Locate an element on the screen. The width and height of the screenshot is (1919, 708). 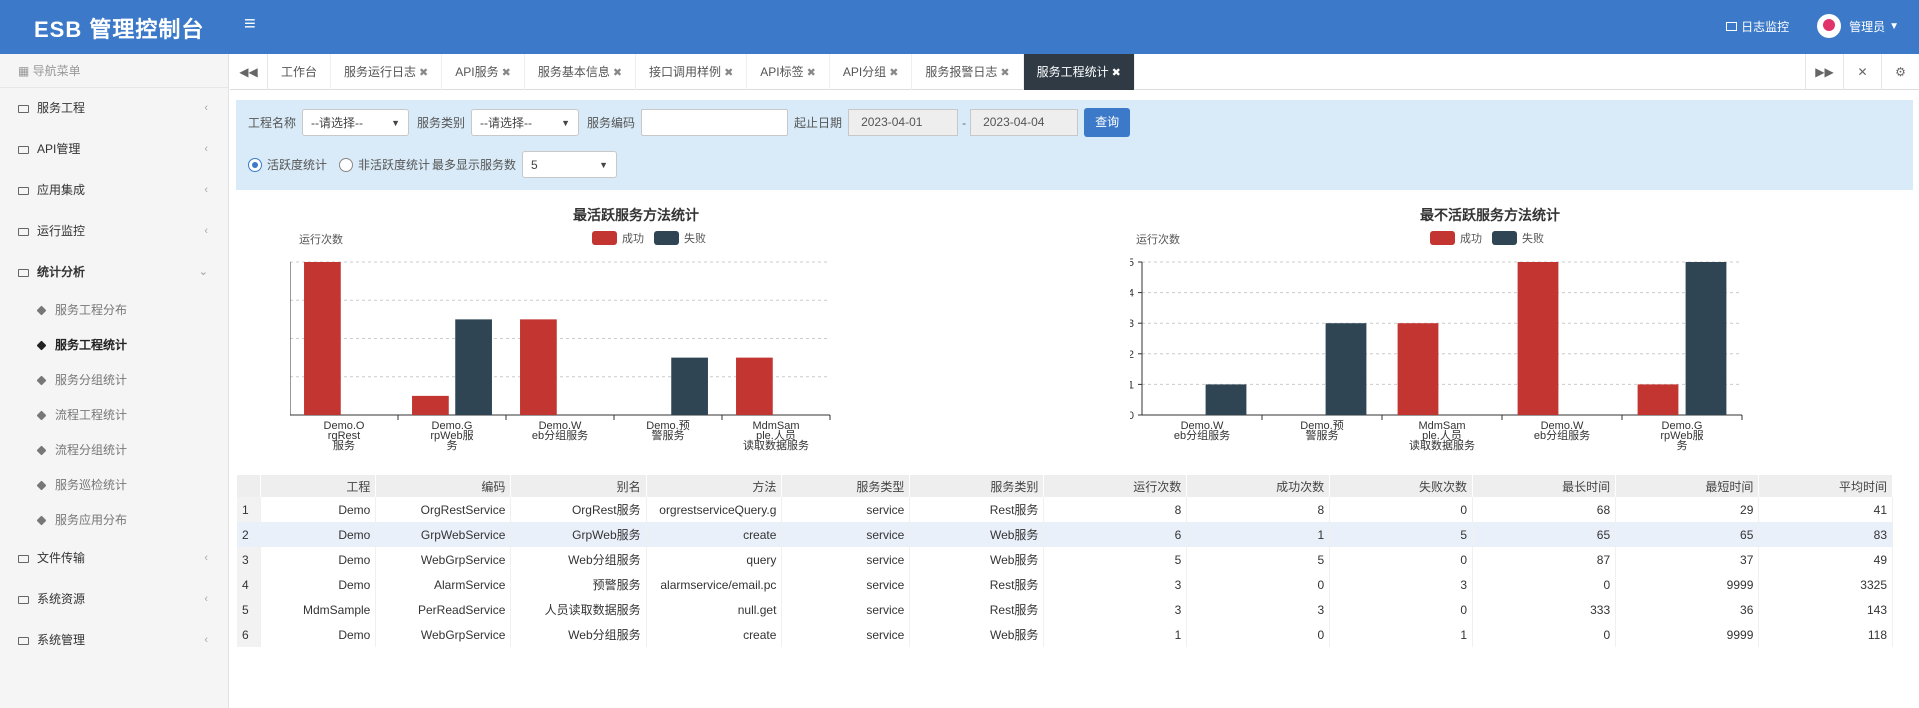
tabs-scroll-right-icon: ▶▶ is located at coordinates (1824, 72).